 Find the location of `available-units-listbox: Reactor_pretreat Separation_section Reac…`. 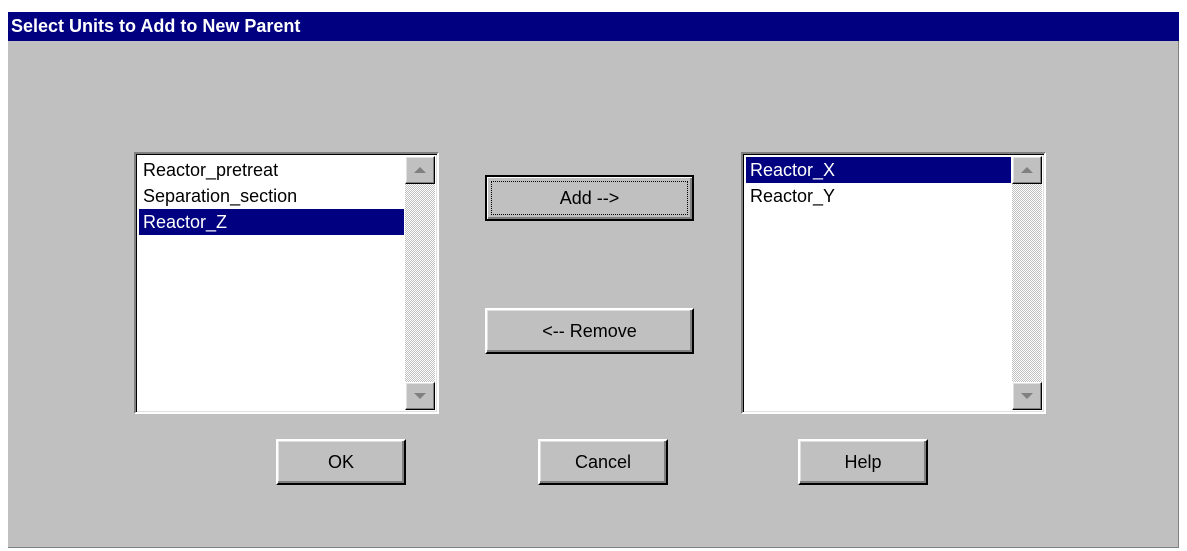

available-units-listbox: Reactor_pretreat Separation_section Reac… is located at coordinates (286, 283).